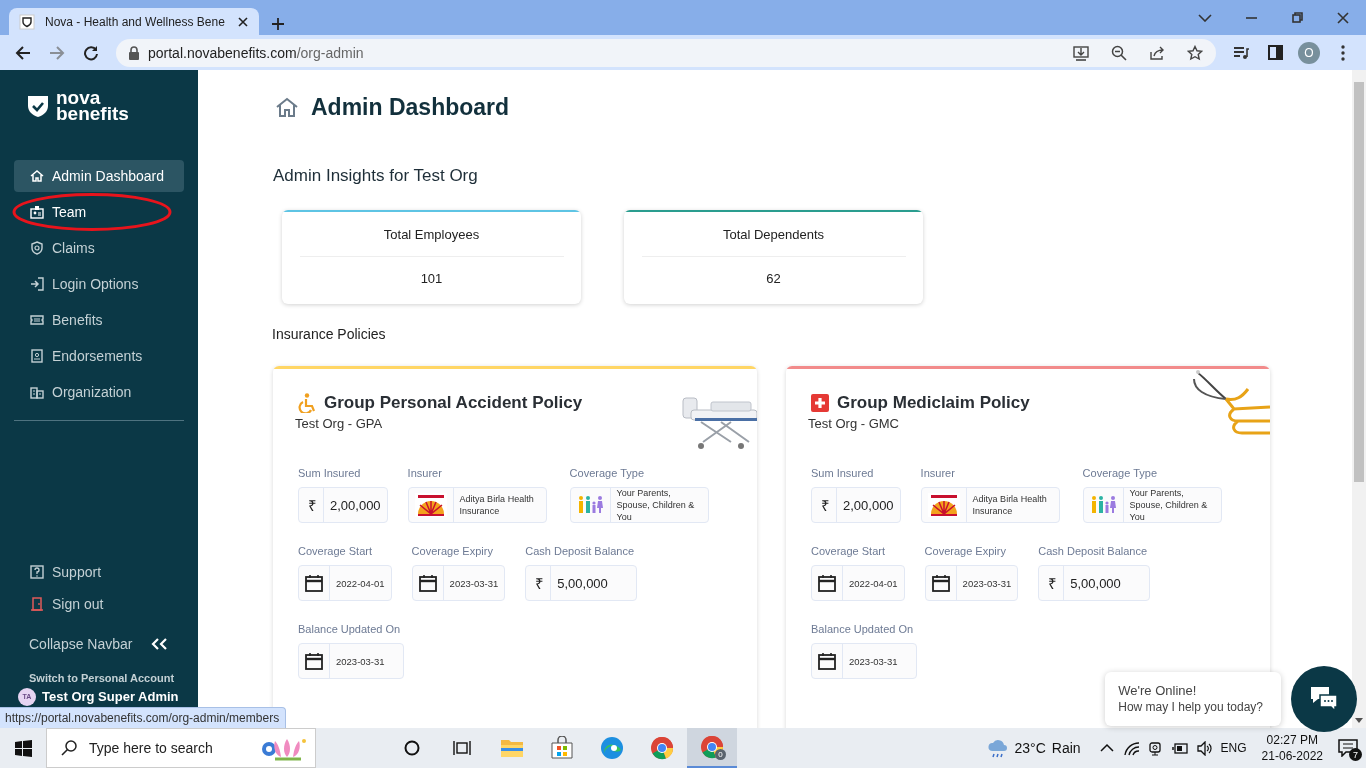  Describe the element at coordinates (99, 604) in the screenshot. I see `nav-item: Sign out` at that location.